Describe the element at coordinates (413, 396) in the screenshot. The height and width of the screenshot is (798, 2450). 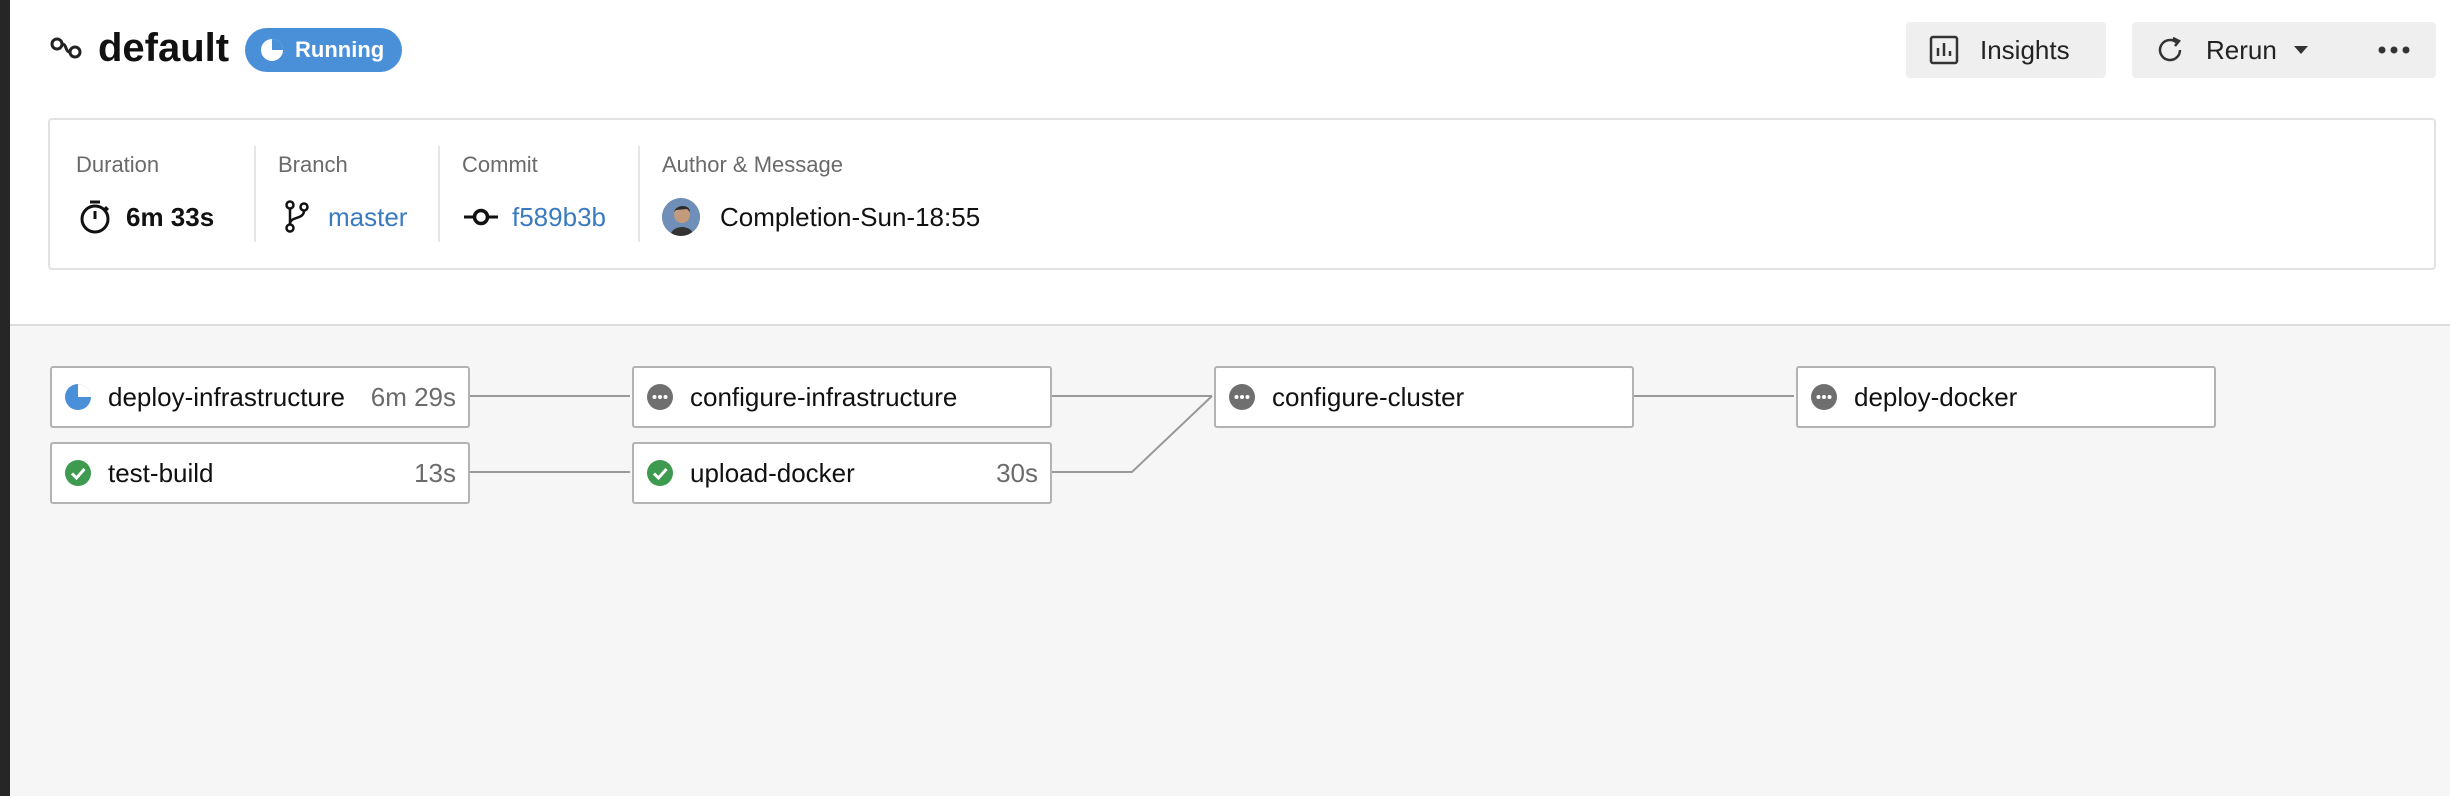
I see `job-duration: 6m 29s` at that location.